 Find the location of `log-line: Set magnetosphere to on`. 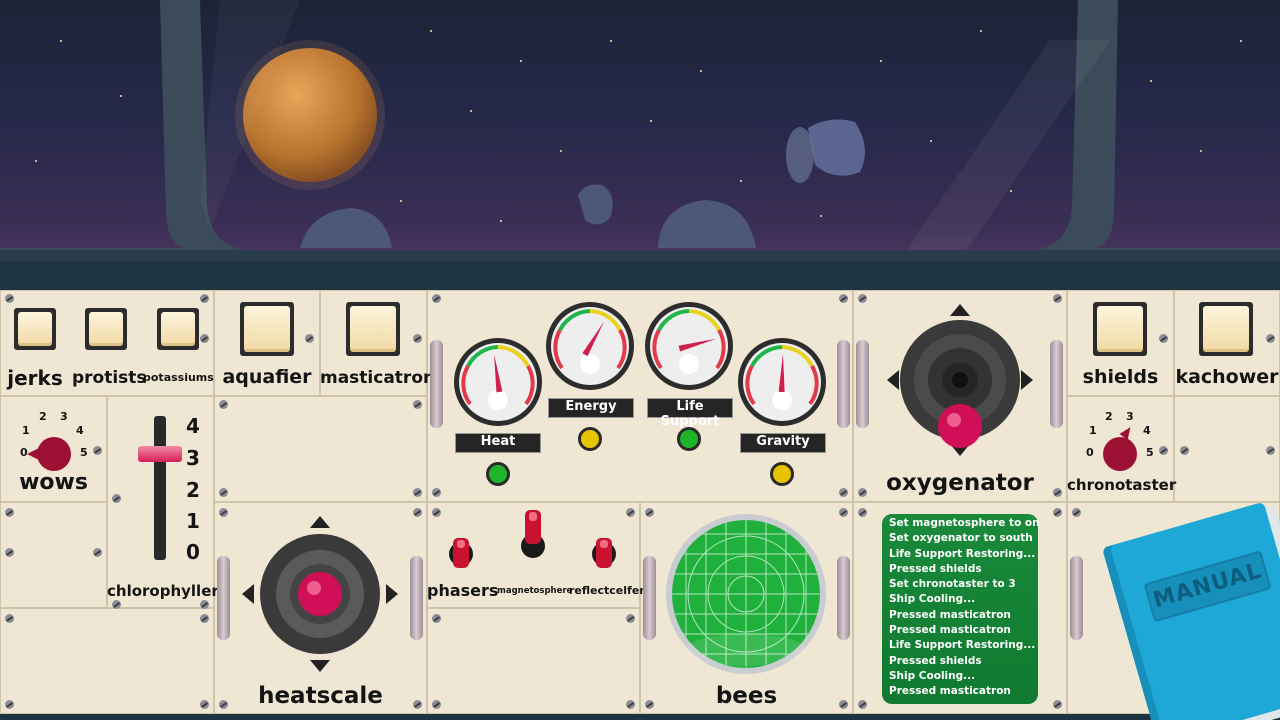

log-line: Set magnetosphere to on is located at coordinates (964, 523).